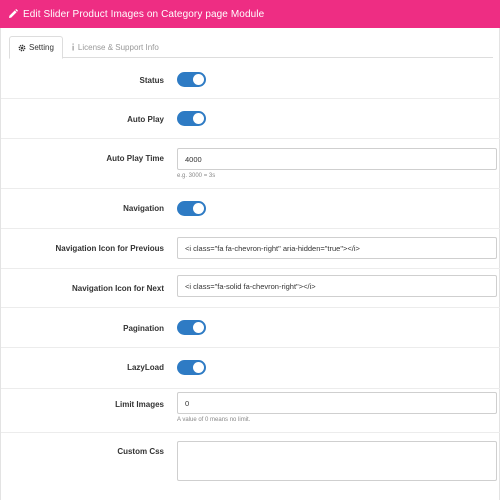  Describe the element at coordinates (191, 367) in the screenshot. I see `lazyload-toggle` at that location.